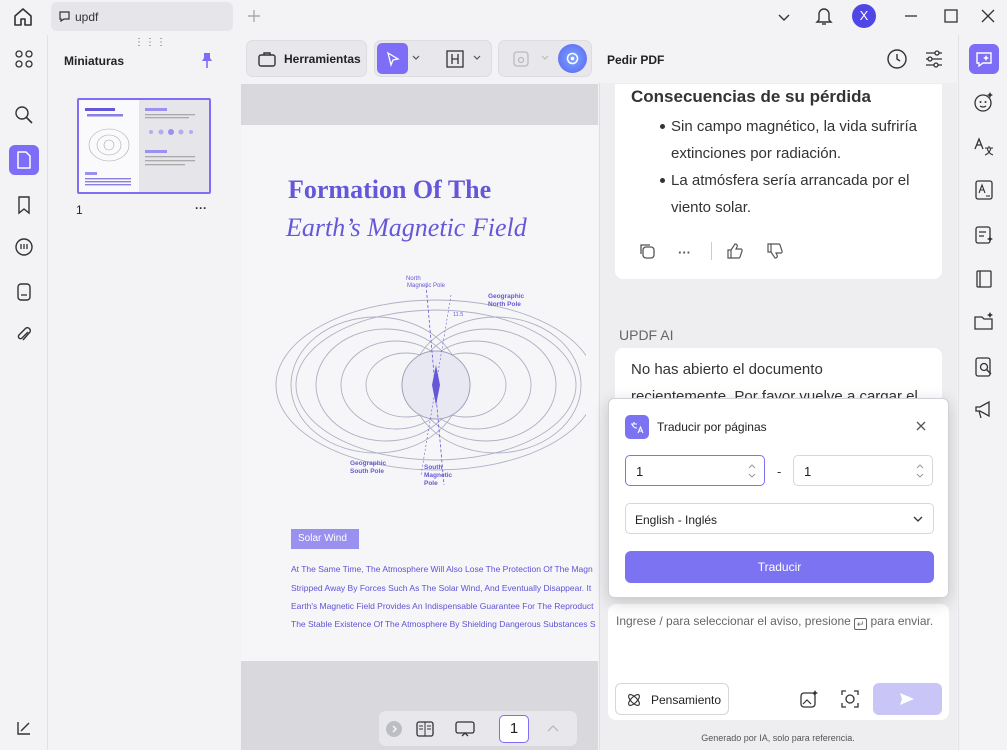 This screenshot has width=1007, height=750. Describe the element at coordinates (413, 279) in the screenshot. I see `svg-text: North` at that location.